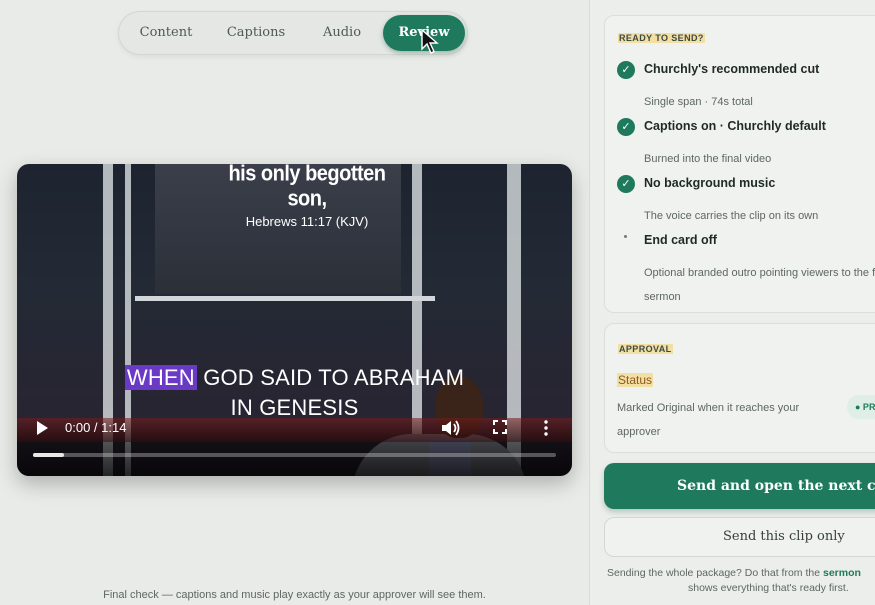 The width and height of the screenshot is (875, 605). Describe the element at coordinates (710, 183) in the screenshot. I see `checklist-title: No background music` at that location.